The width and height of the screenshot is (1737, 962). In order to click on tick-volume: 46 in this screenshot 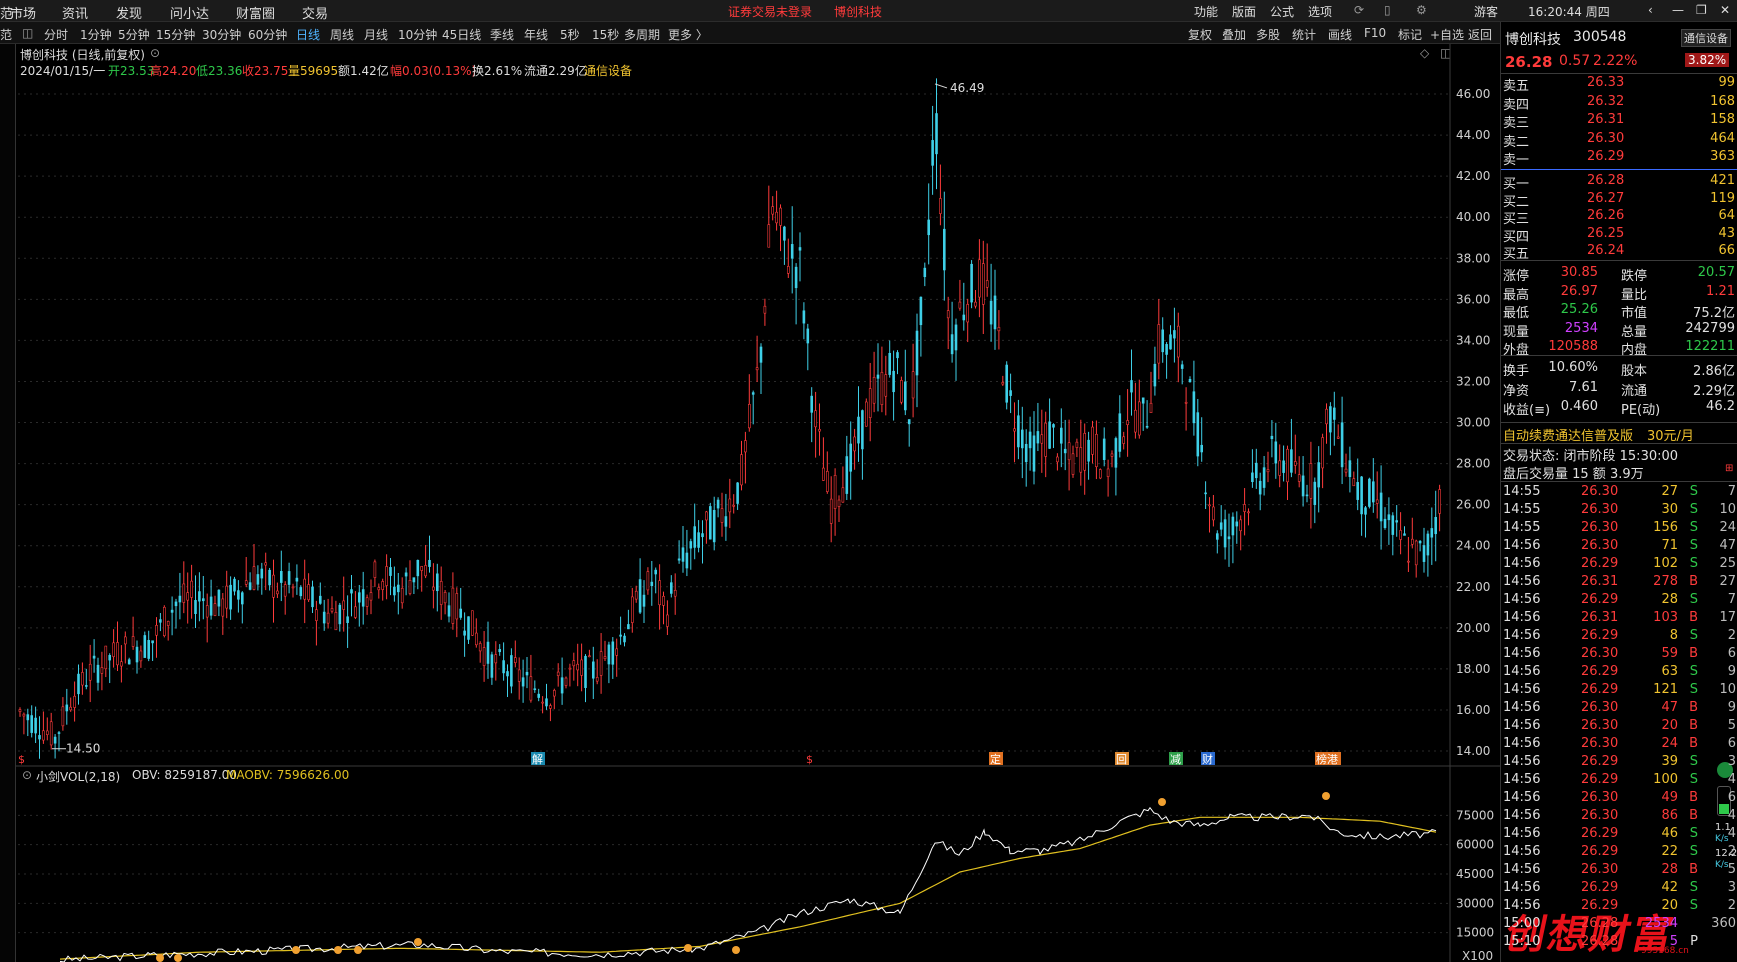, I will do `click(1669, 833)`.